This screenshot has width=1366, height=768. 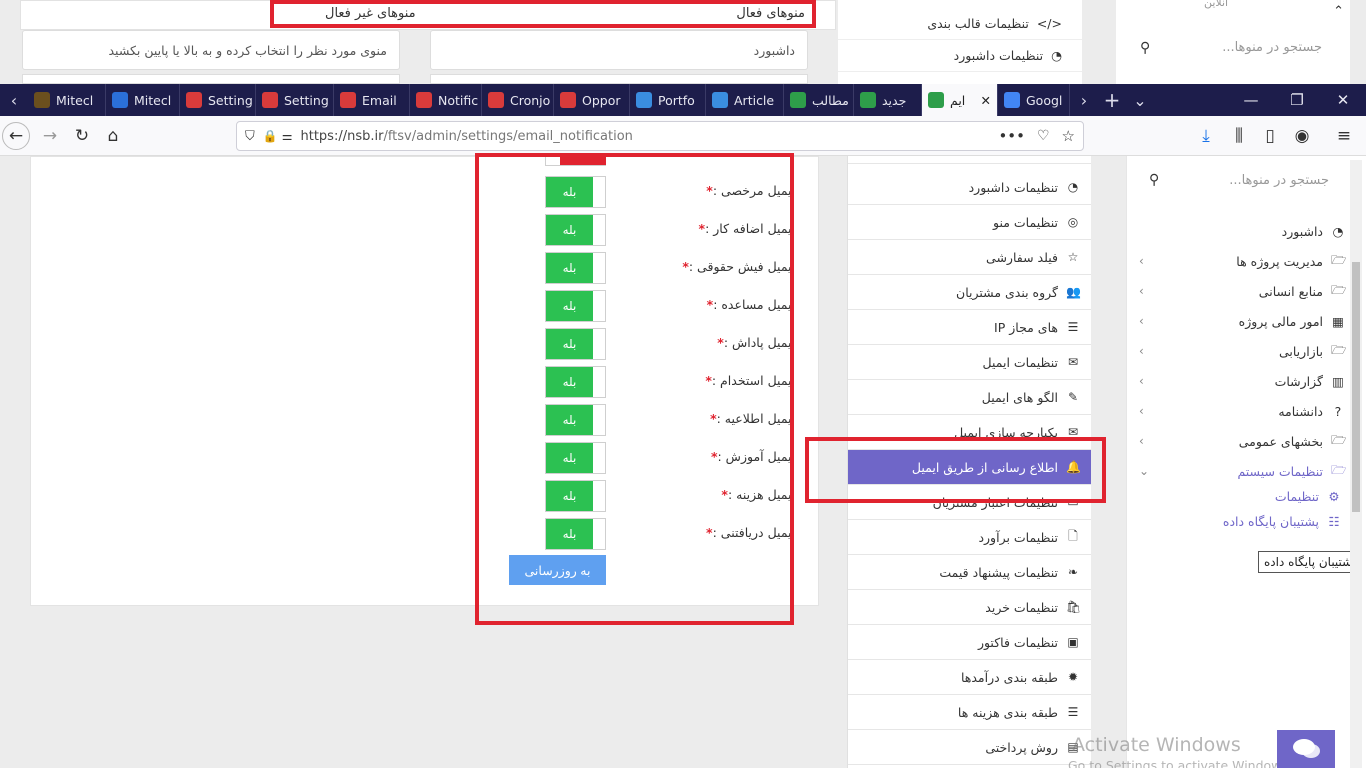 I want to click on list-tabs-icon: ⌄, so click(x=1140, y=100).